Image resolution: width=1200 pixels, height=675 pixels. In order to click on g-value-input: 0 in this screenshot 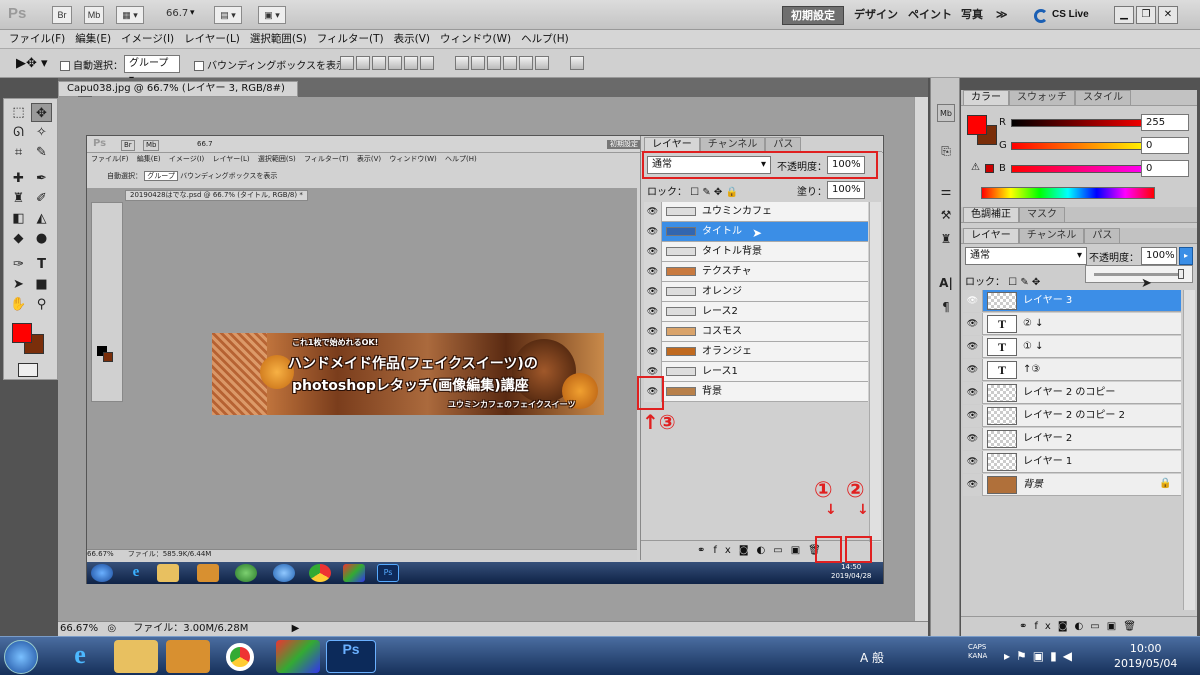, I will do `click(1165, 145)`.